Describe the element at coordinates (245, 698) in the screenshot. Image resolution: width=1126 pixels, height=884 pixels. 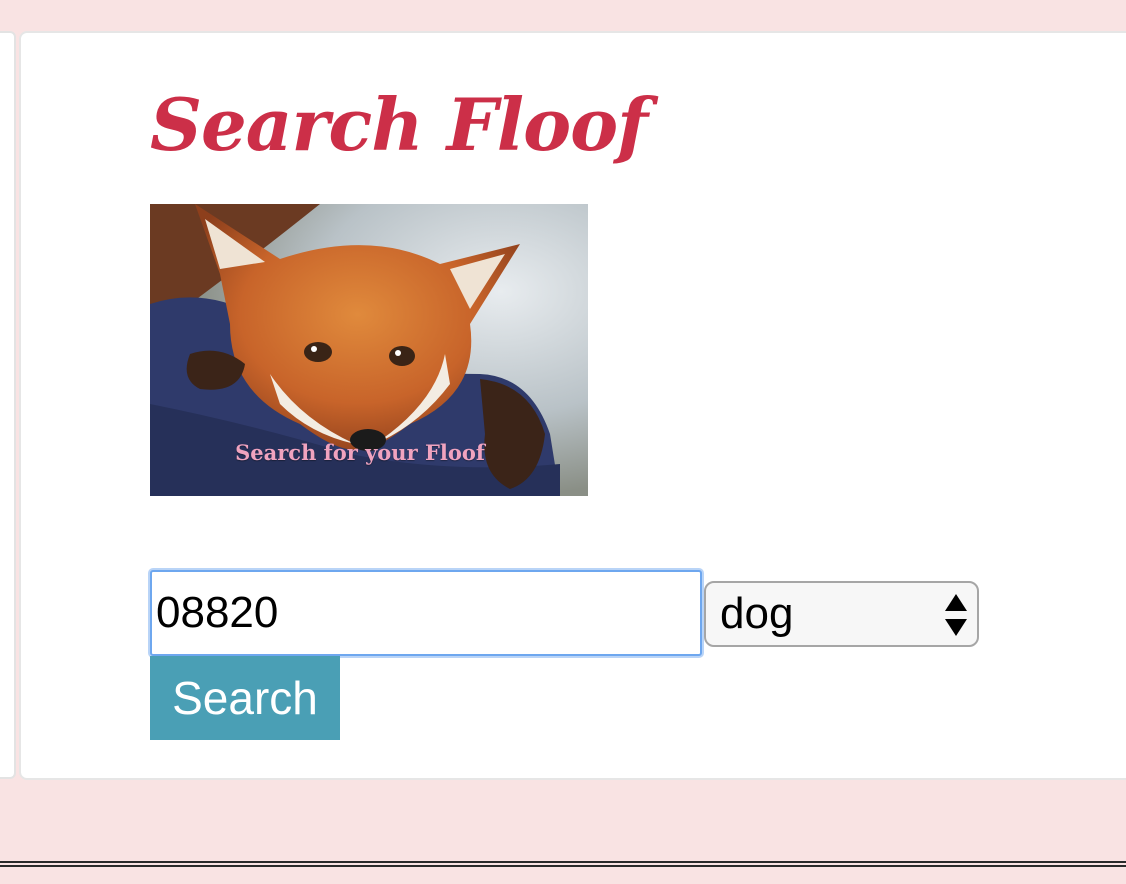
I see `search-button: Search` at that location.